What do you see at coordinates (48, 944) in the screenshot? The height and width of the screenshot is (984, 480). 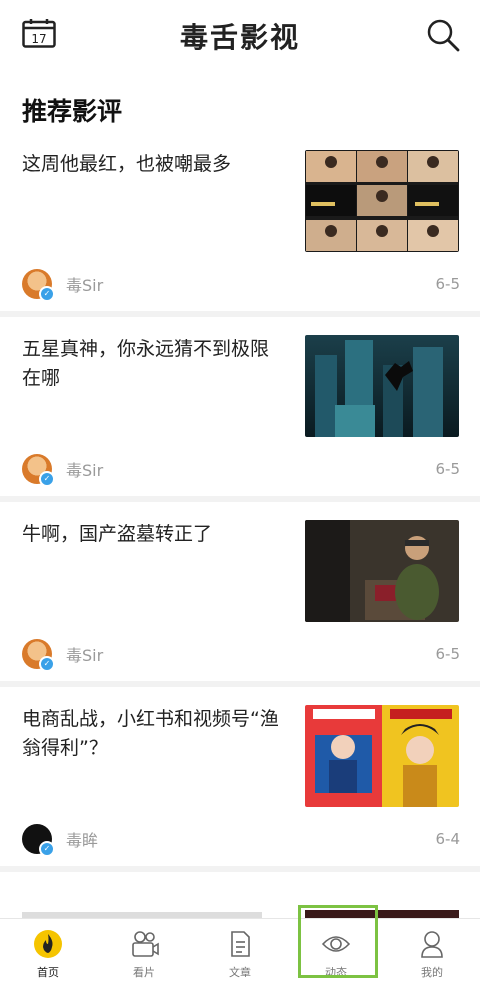 I see `home-flame-icon` at bounding box center [48, 944].